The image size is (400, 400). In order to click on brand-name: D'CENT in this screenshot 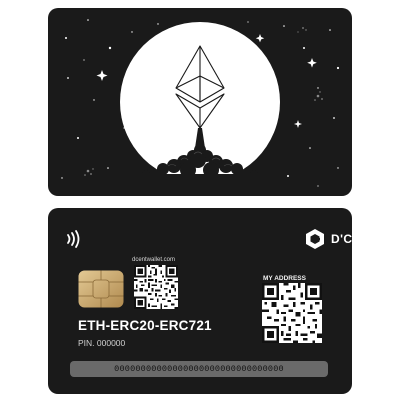, I will do `click(341, 239)`.